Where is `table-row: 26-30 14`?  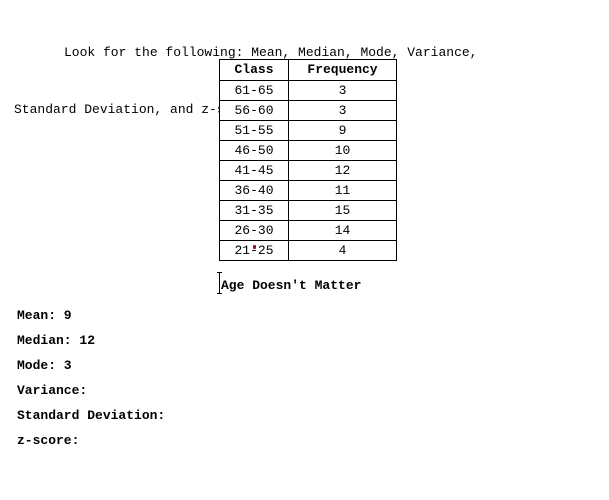 table-row: 26-30 14 is located at coordinates (308, 230).